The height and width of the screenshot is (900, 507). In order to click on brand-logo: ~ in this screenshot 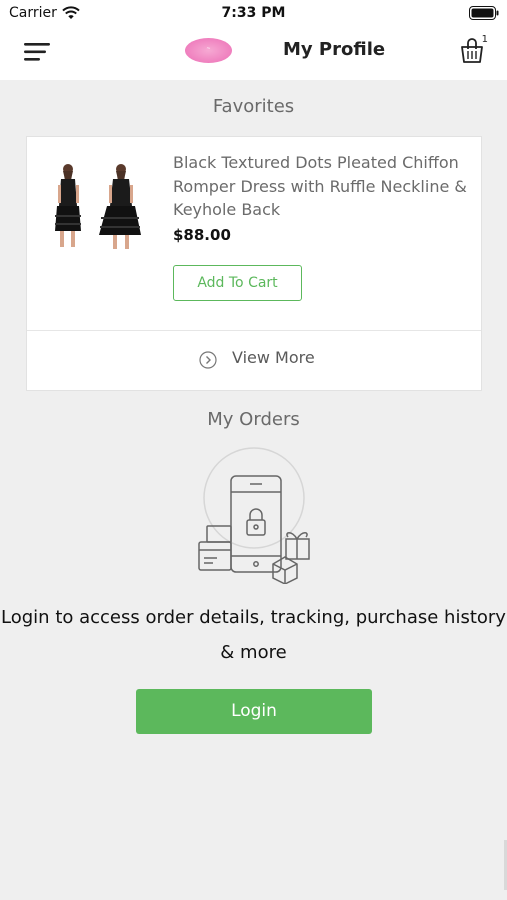, I will do `click(208, 50)`.